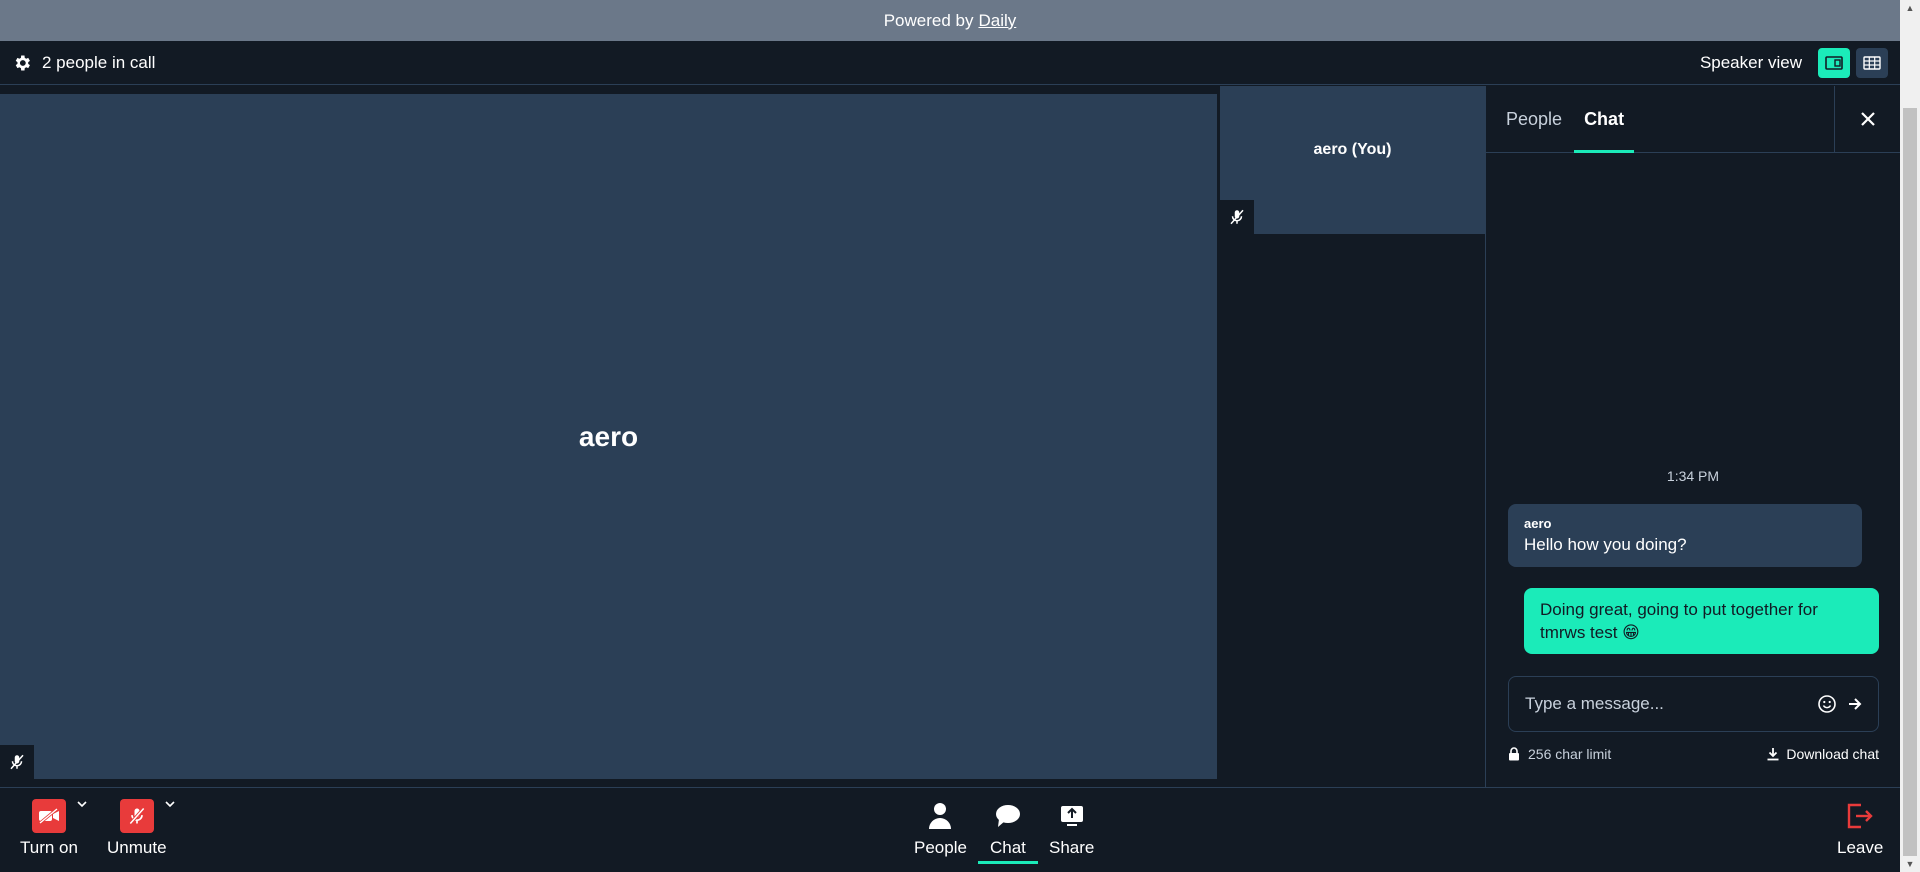  What do you see at coordinates (1750, 62) in the screenshot?
I see `view-mode-label: Speaker view` at bounding box center [1750, 62].